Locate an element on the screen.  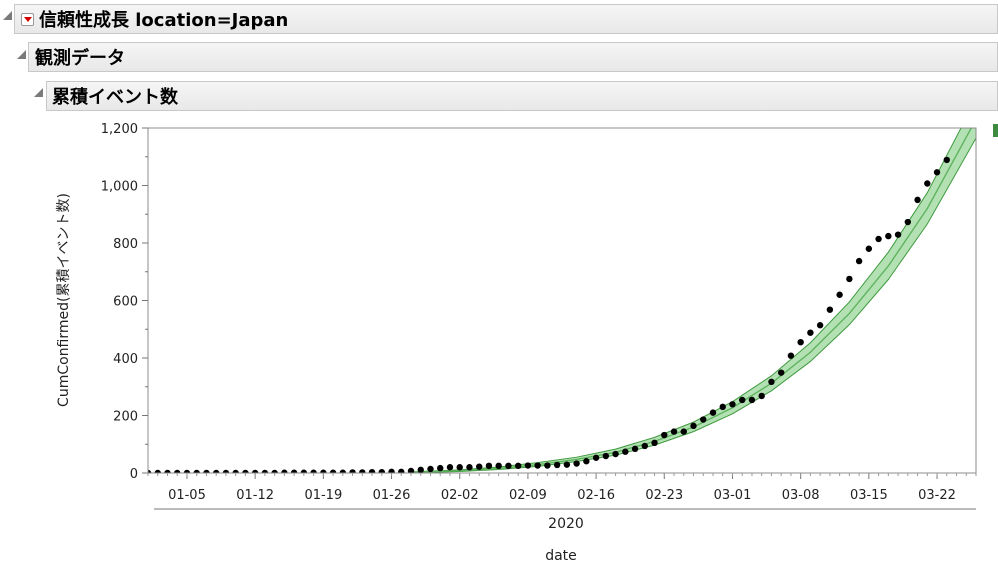
y-axis-tick-label: 1,200 is located at coordinates (119, 129).